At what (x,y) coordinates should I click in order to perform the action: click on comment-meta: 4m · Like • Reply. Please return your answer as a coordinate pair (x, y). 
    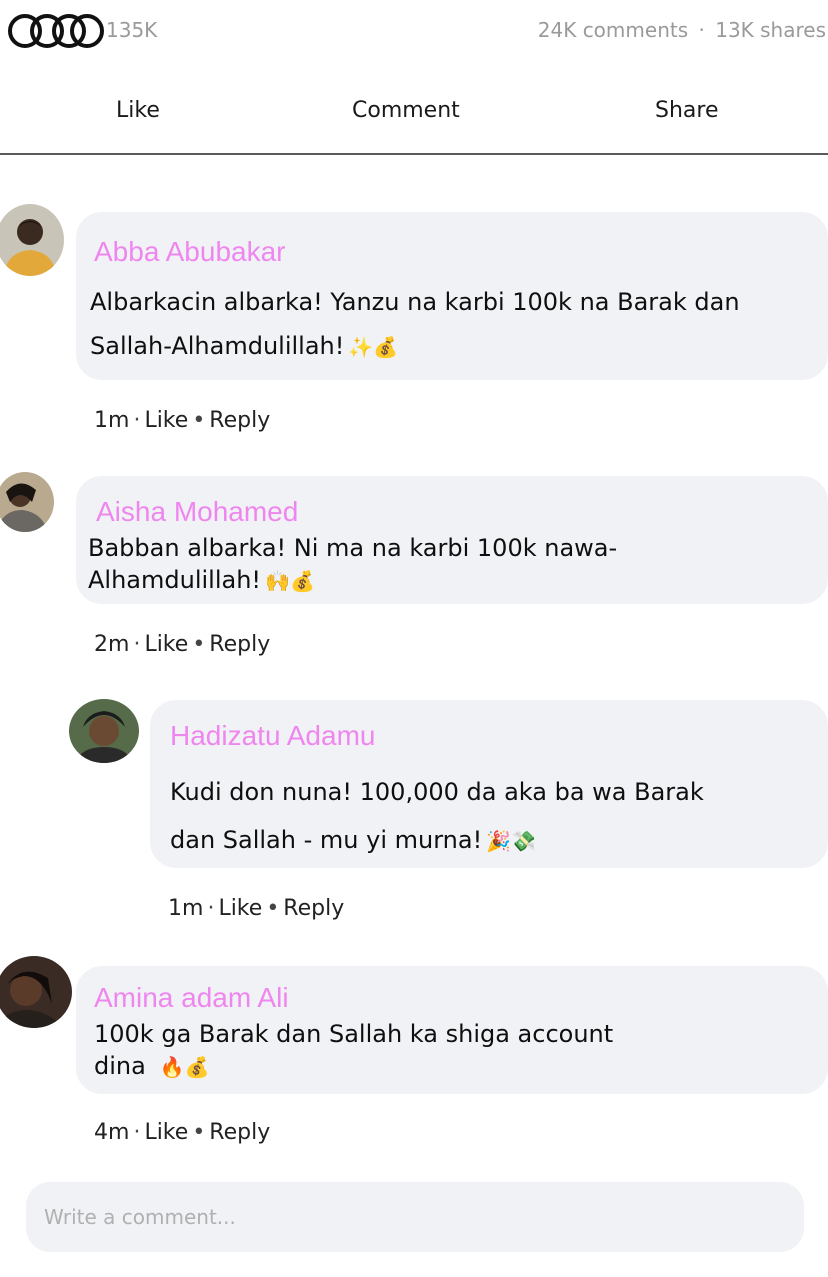
    Looking at the image, I should click on (182, 1132).